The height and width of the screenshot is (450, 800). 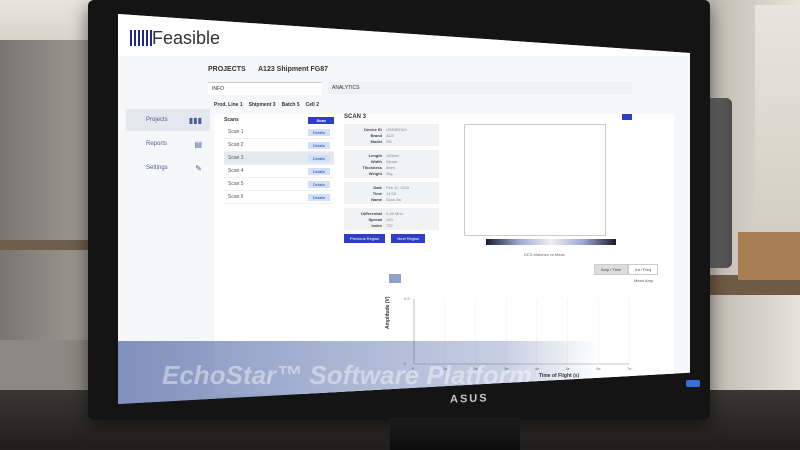 I want to click on breadcrumb-item: Shipment 3, so click(x=262, y=105).